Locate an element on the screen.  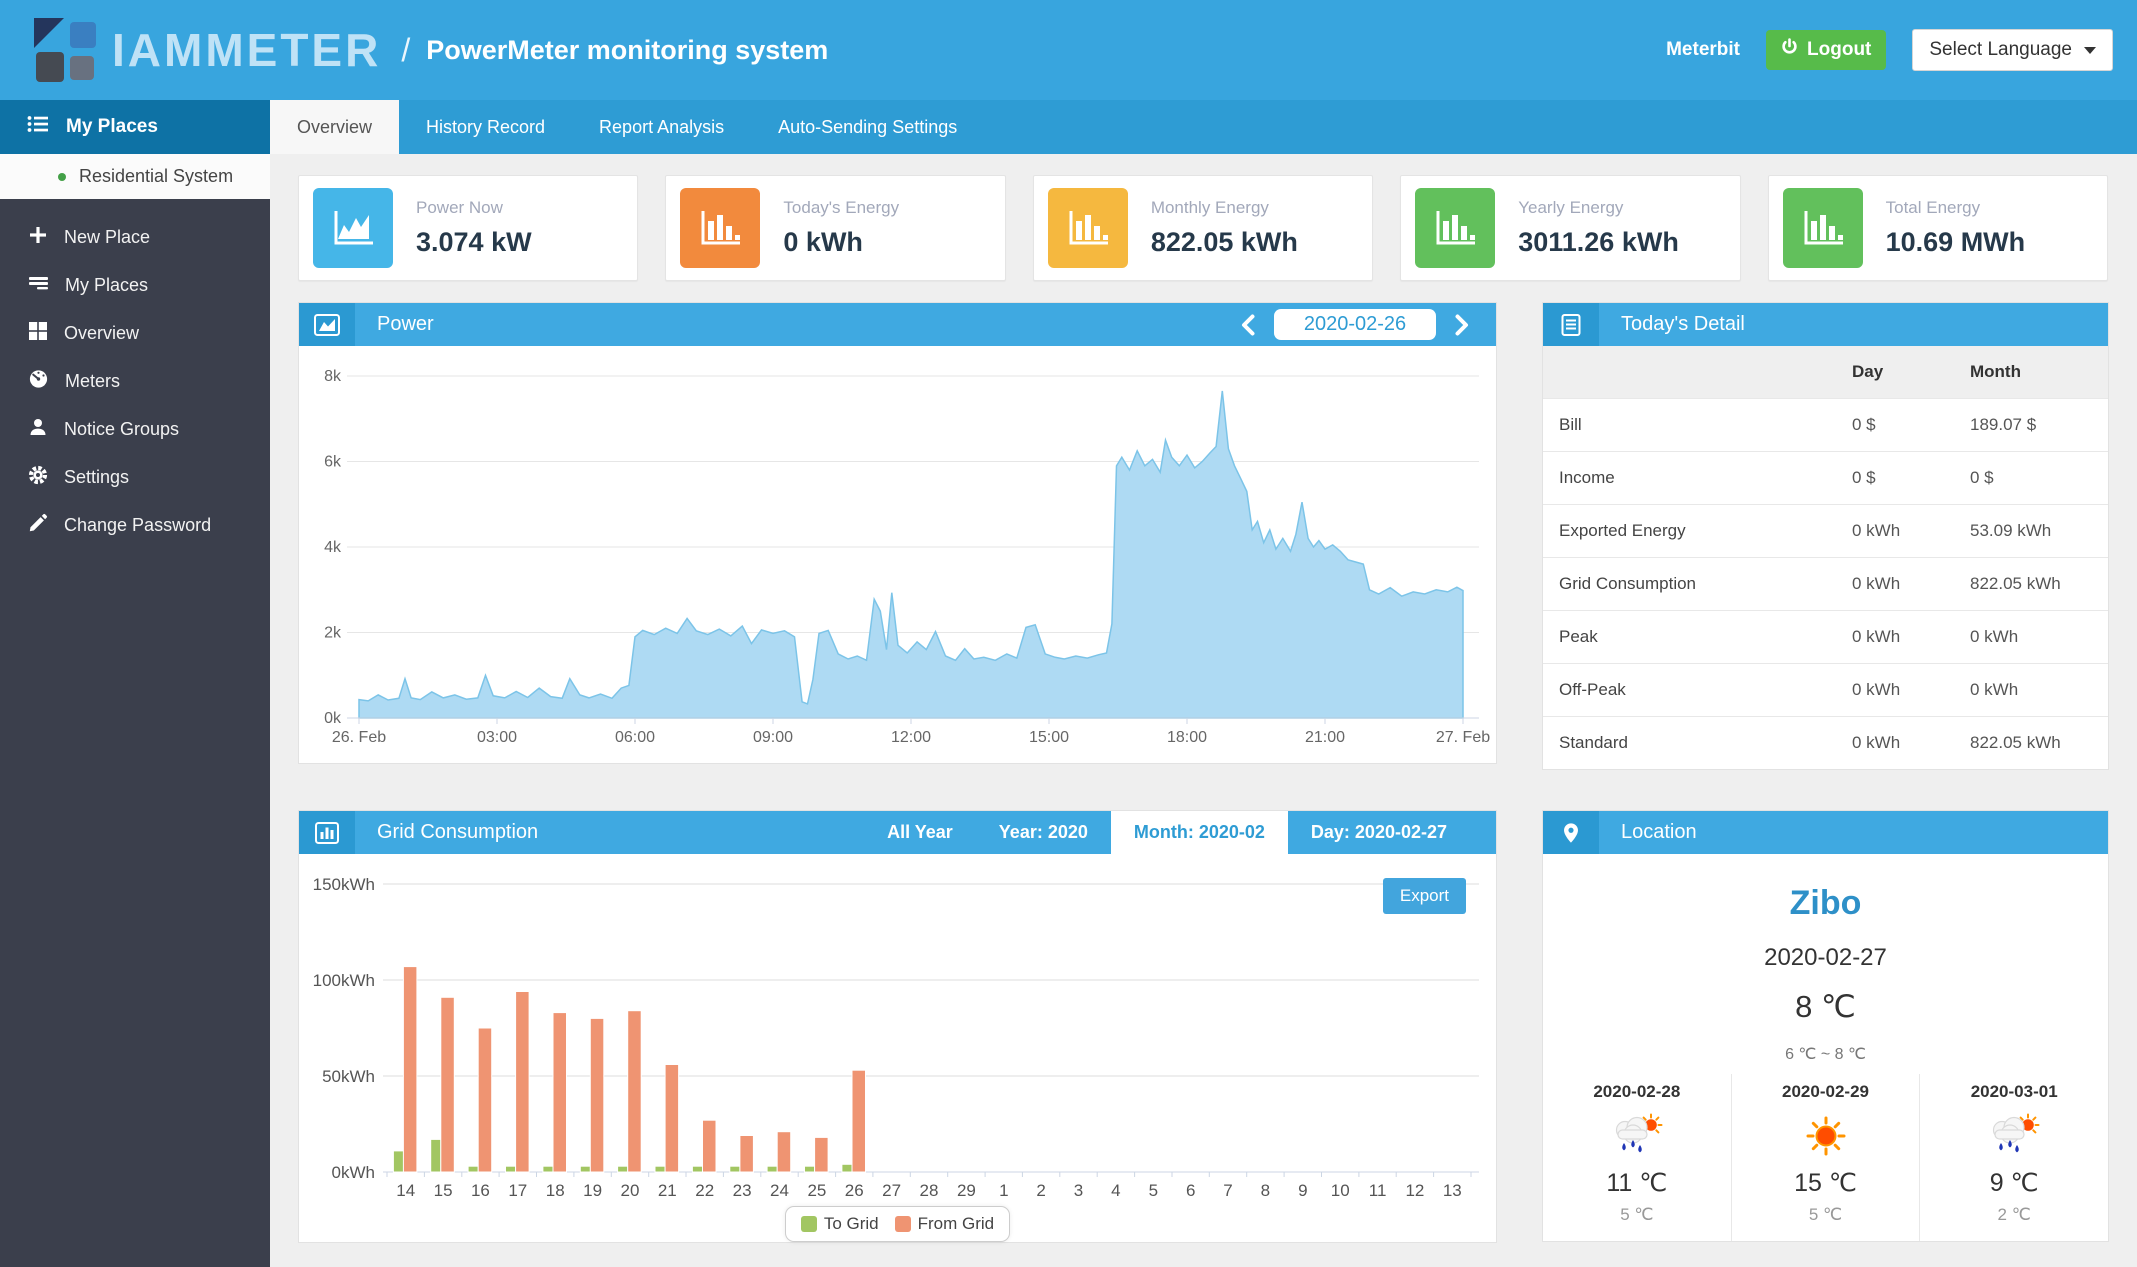
svg-text: 23 is located at coordinates (742, 1190).